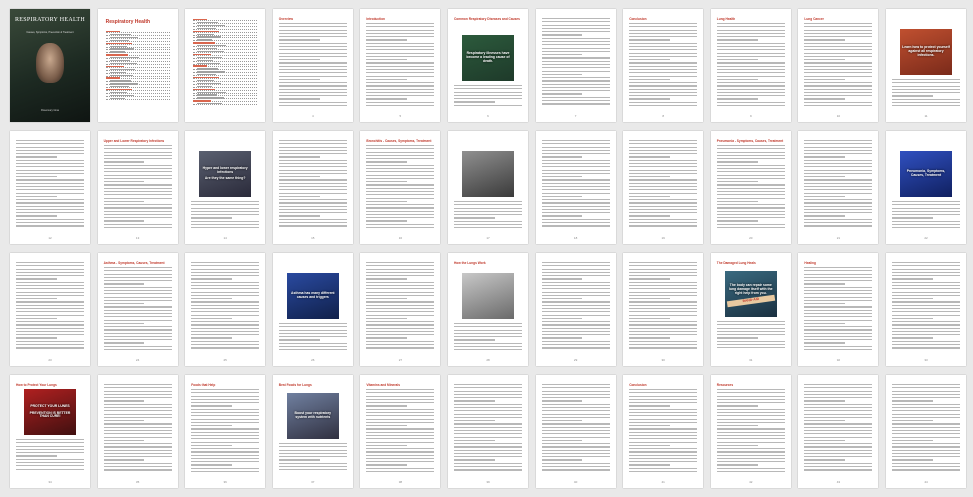 Image resolution: width=973 pixels, height=497 pixels. I want to click on document-page: How the Lungs Work 28, so click(488, 309).